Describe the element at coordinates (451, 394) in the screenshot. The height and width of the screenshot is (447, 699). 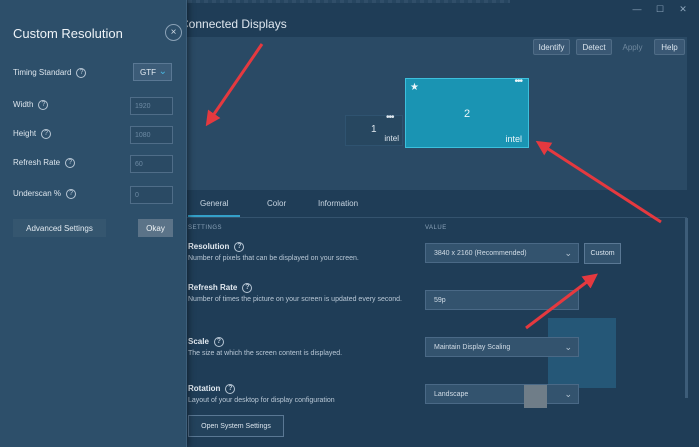
I see `rotation-value: Landscape` at that location.